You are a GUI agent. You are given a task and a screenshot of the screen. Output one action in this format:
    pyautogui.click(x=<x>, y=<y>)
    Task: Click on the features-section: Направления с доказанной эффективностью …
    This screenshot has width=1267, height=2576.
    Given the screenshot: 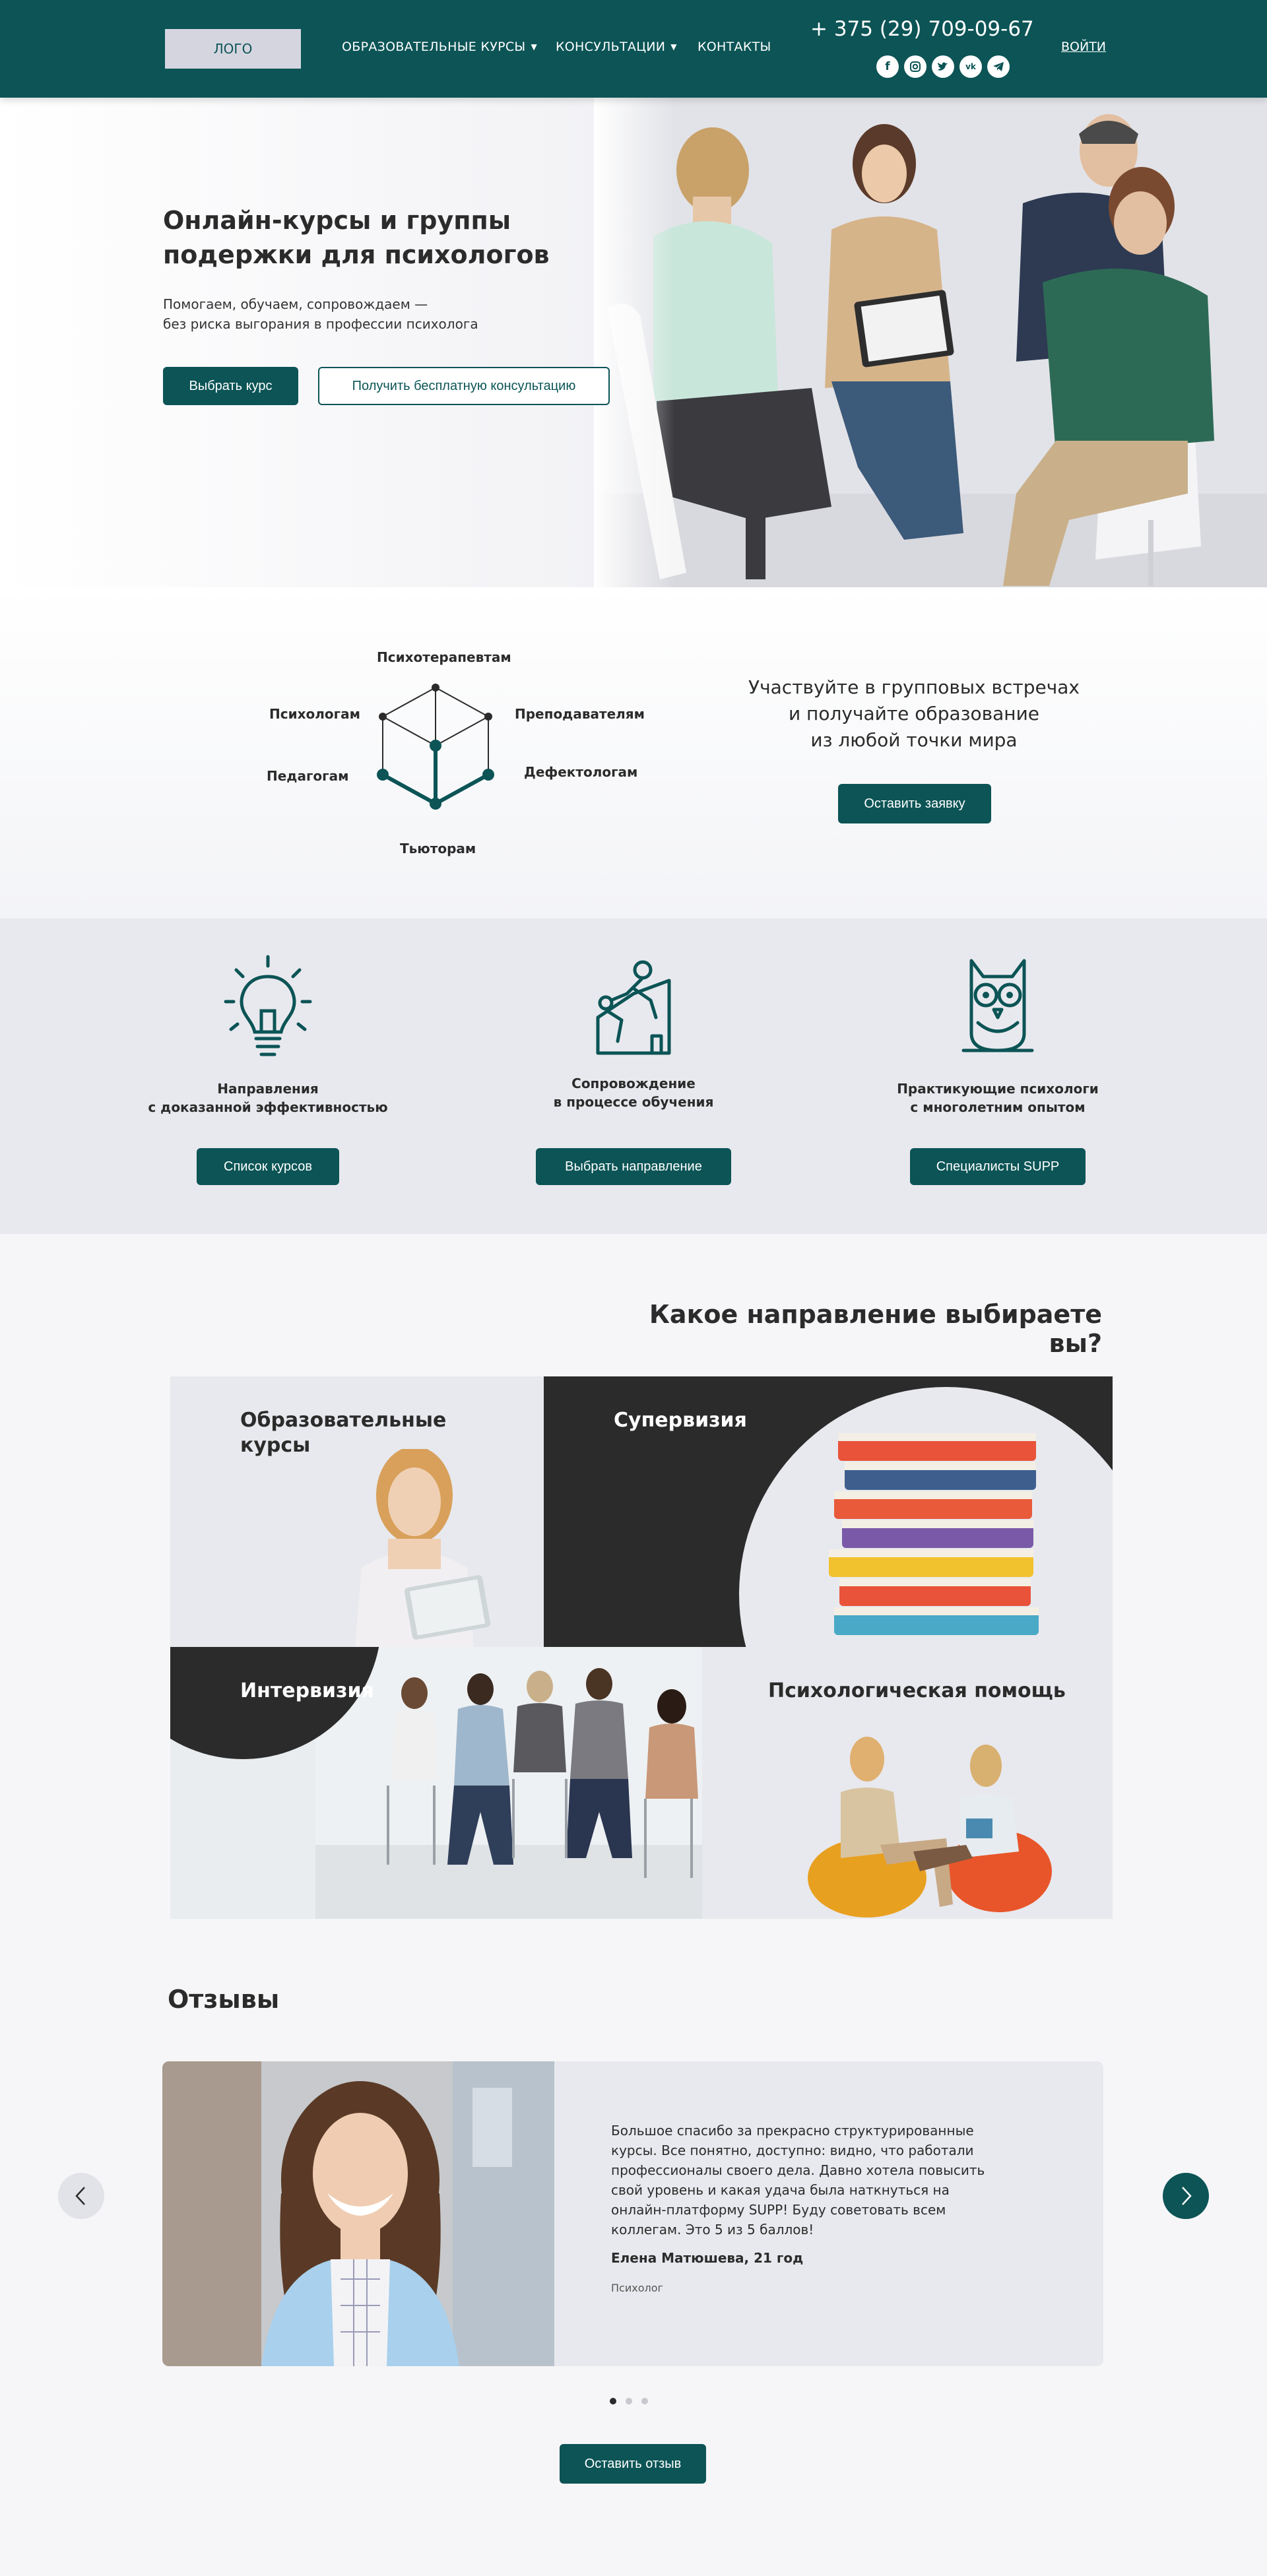 What is the action you would take?
    pyautogui.click(x=633, y=1076)
    